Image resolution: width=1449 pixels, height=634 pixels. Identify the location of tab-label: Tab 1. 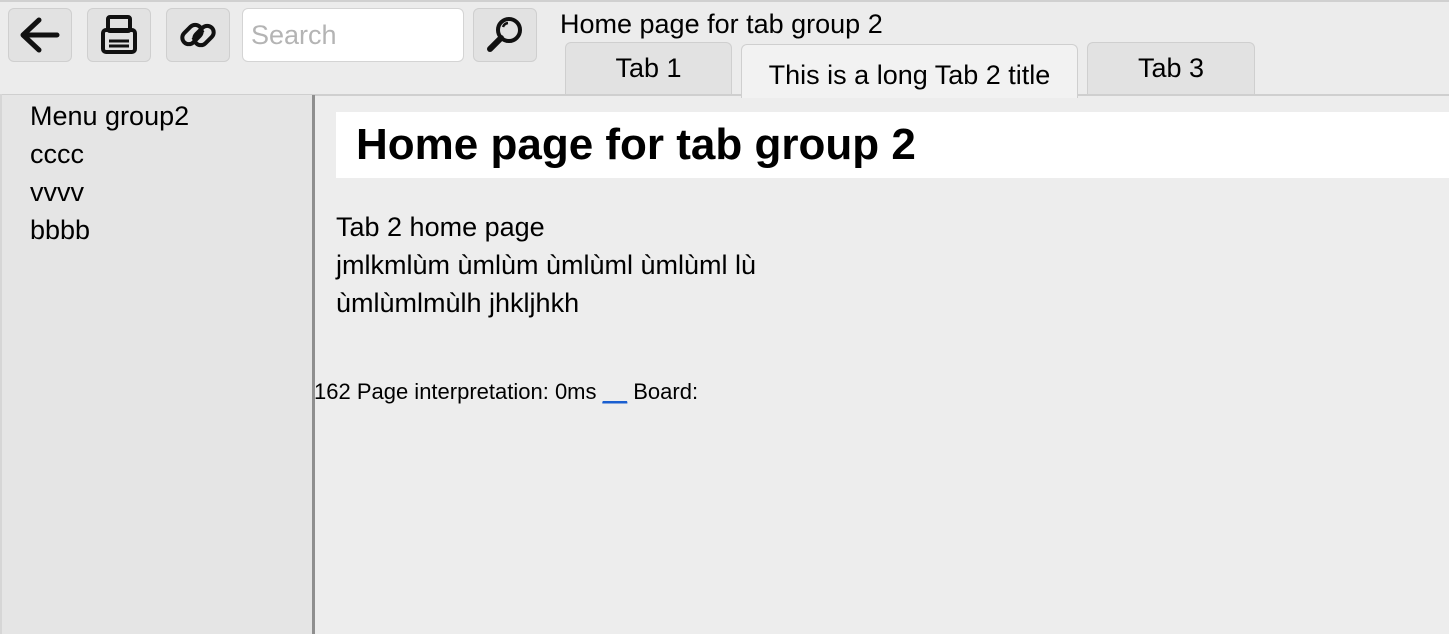
(648, 68).